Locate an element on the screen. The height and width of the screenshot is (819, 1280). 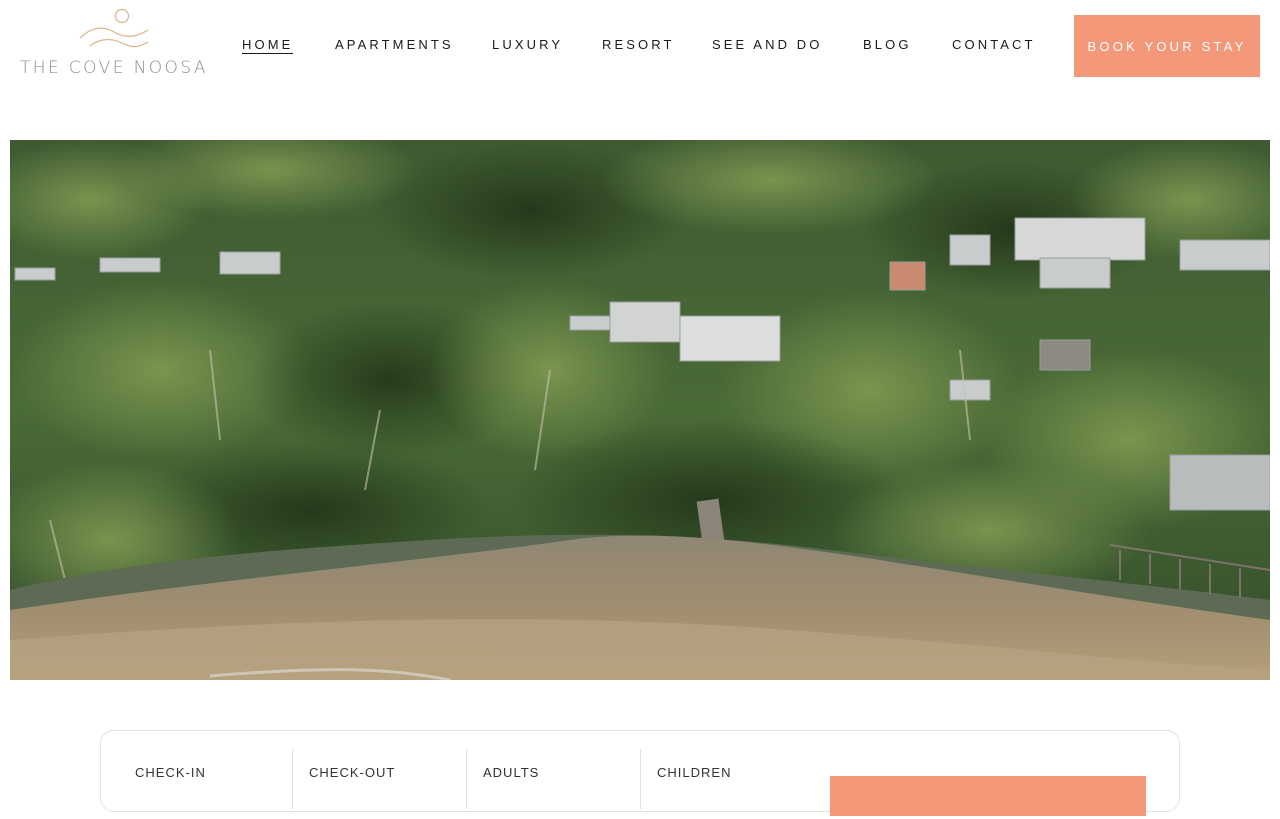
sun-wave-logo-icon is located at coordinates (114, 28).